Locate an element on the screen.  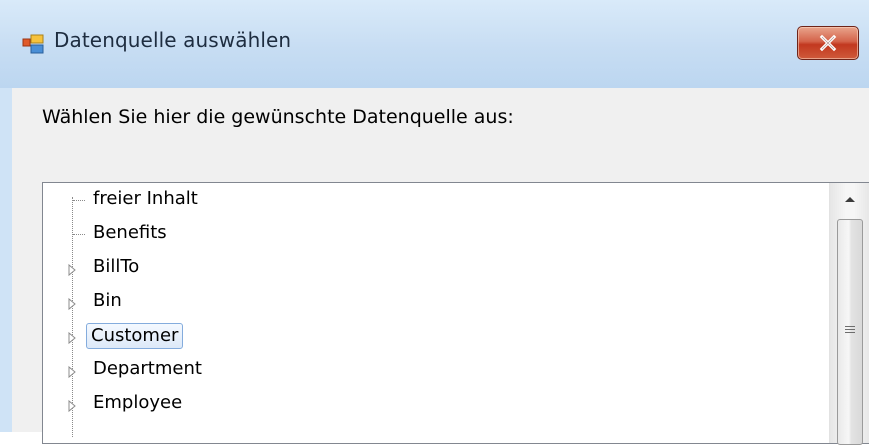
tree-item-label: Bin is located at coordinates (107, 300).